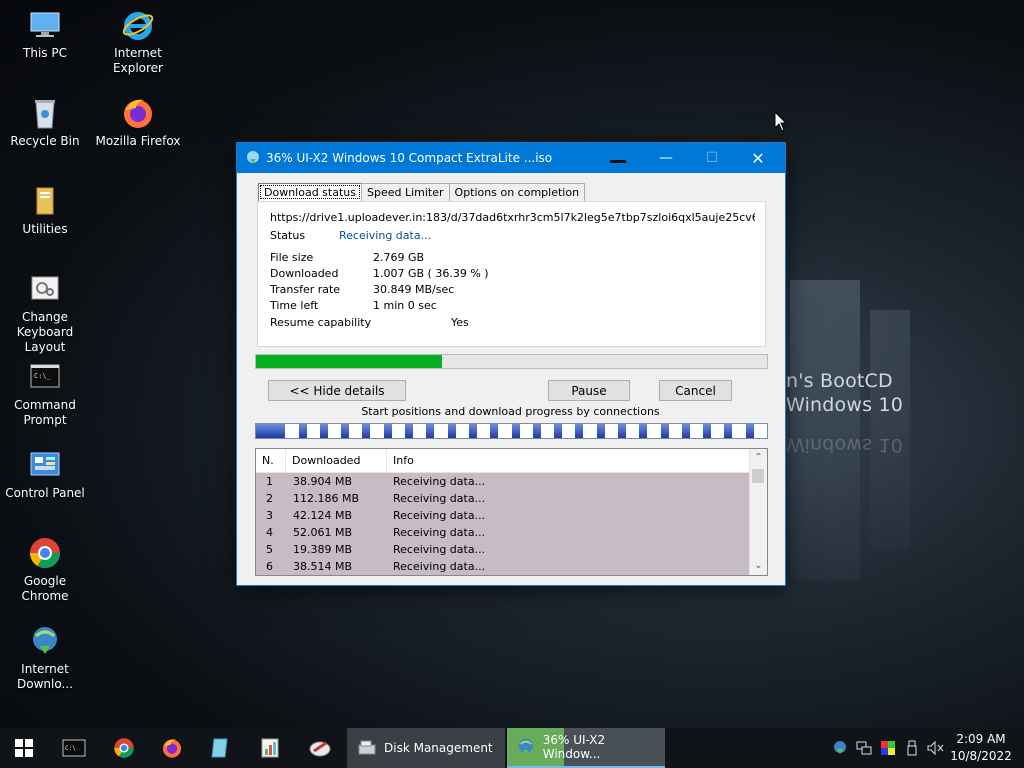  I want to click on start-button, so click(24, 748).